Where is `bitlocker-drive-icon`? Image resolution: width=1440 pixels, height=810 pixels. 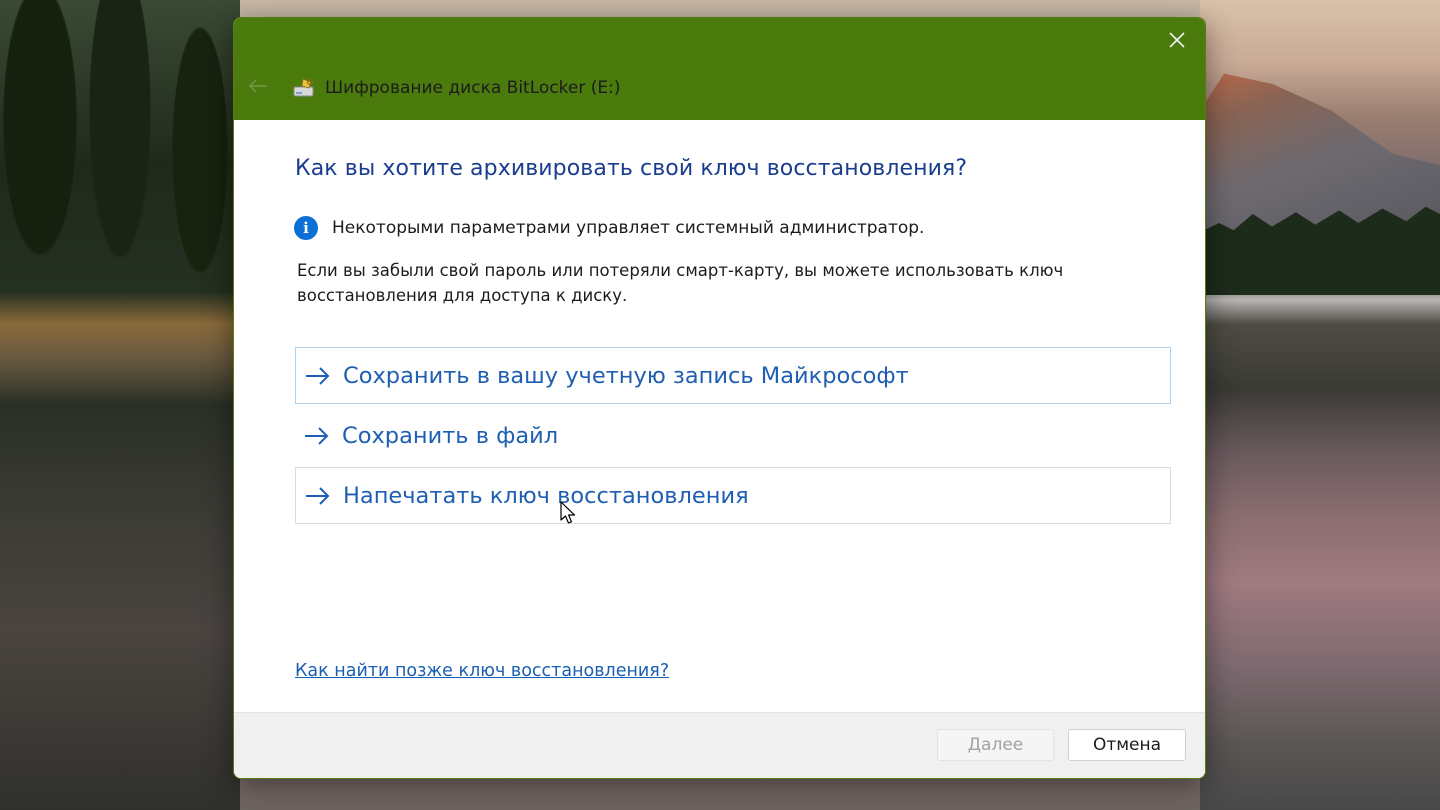
bitlocker-drive-icon is located at coordinates (304, 89).